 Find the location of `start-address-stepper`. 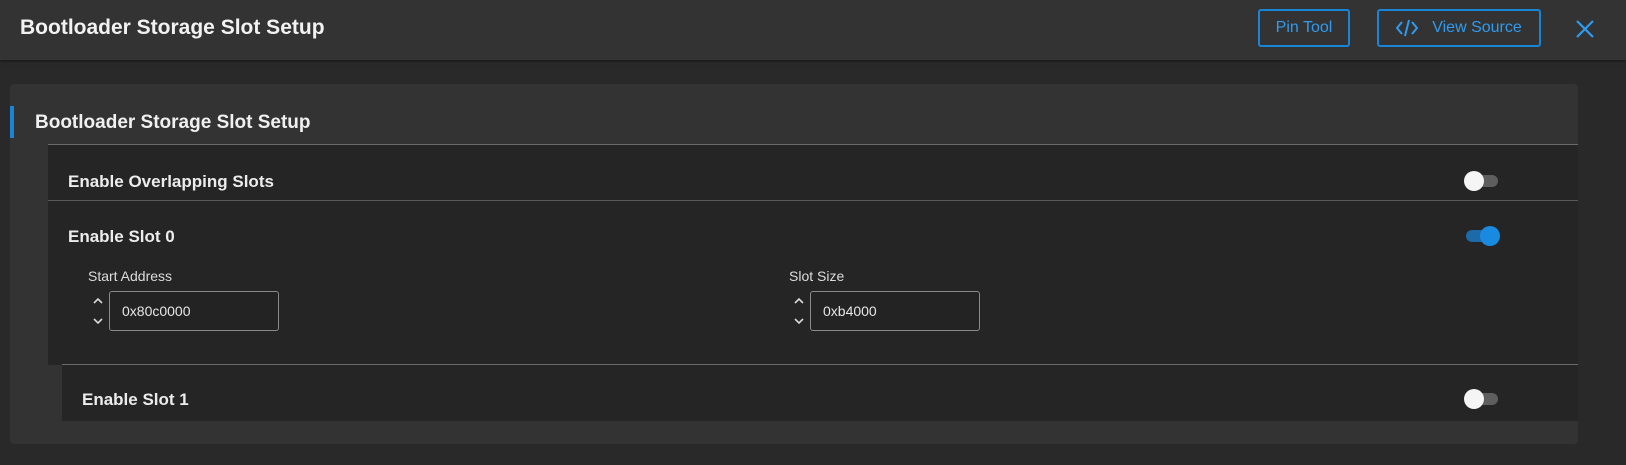

start-address-stepper is located at coordinates (98, 311).